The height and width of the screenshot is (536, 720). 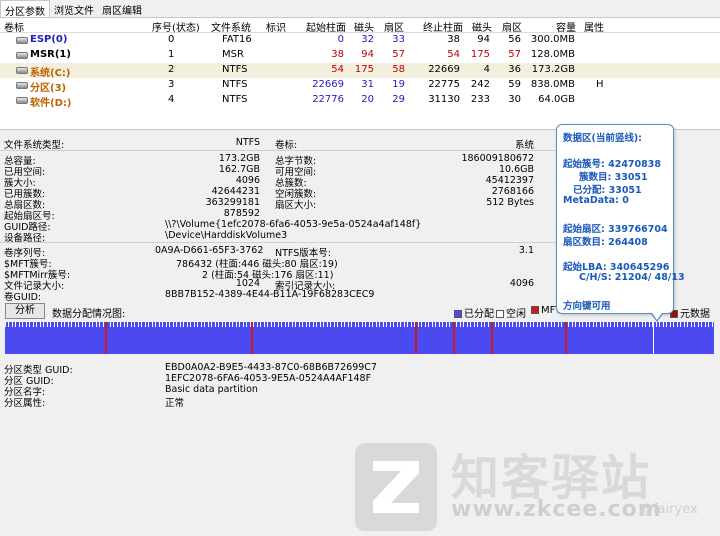 I want to click on tab-browse-files: 浏览文件, so click(x=74, y=8).